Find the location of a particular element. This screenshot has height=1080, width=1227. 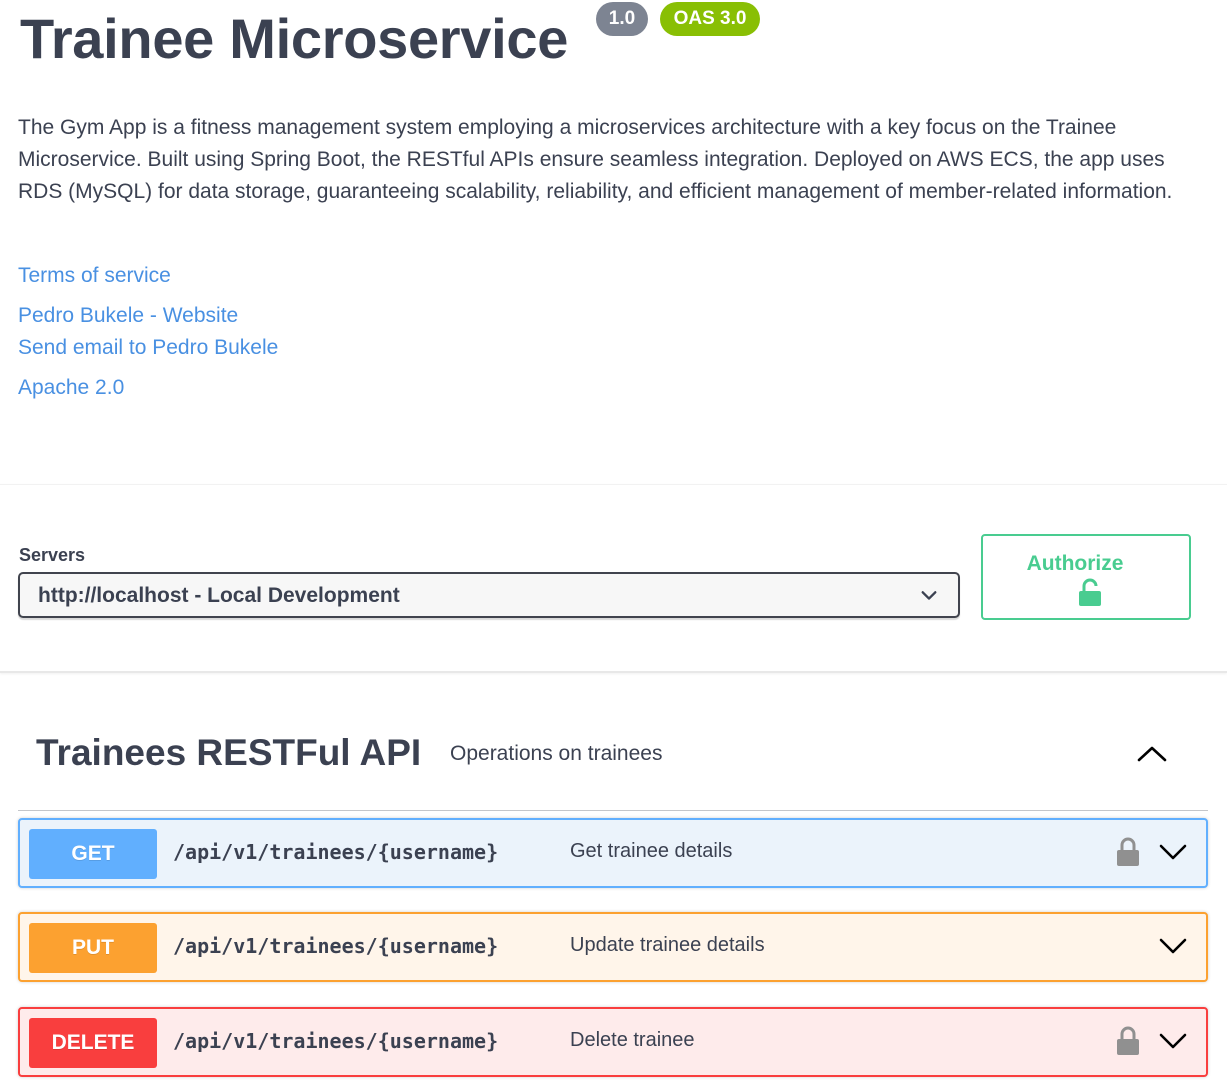

method-badge: DELETE is located at coordinates (93, 1043).